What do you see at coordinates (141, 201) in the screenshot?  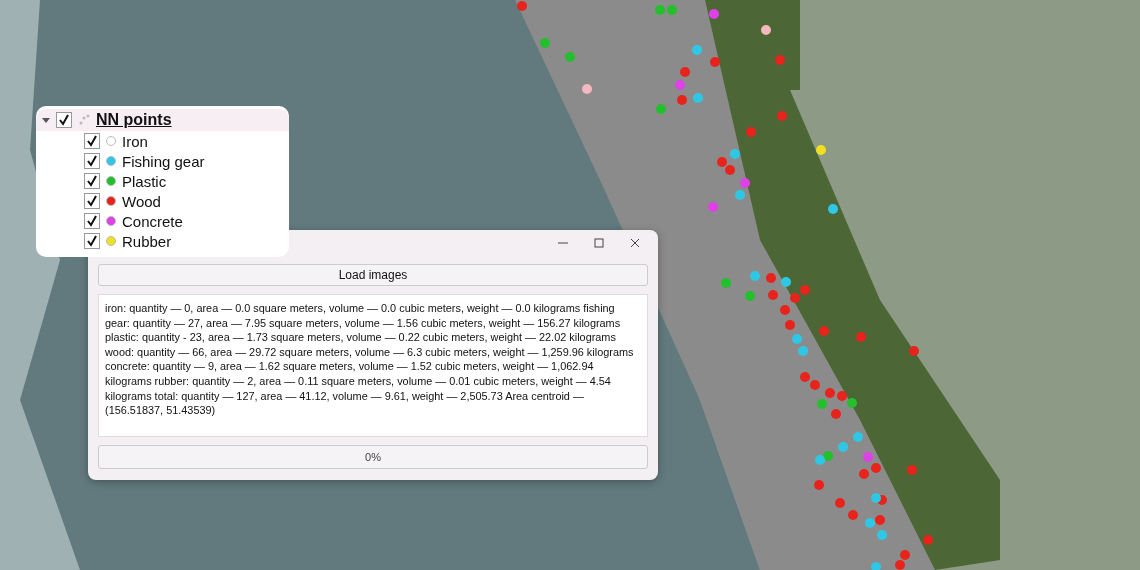 I see `category-label: Wood` at bounding box center [141, 201].